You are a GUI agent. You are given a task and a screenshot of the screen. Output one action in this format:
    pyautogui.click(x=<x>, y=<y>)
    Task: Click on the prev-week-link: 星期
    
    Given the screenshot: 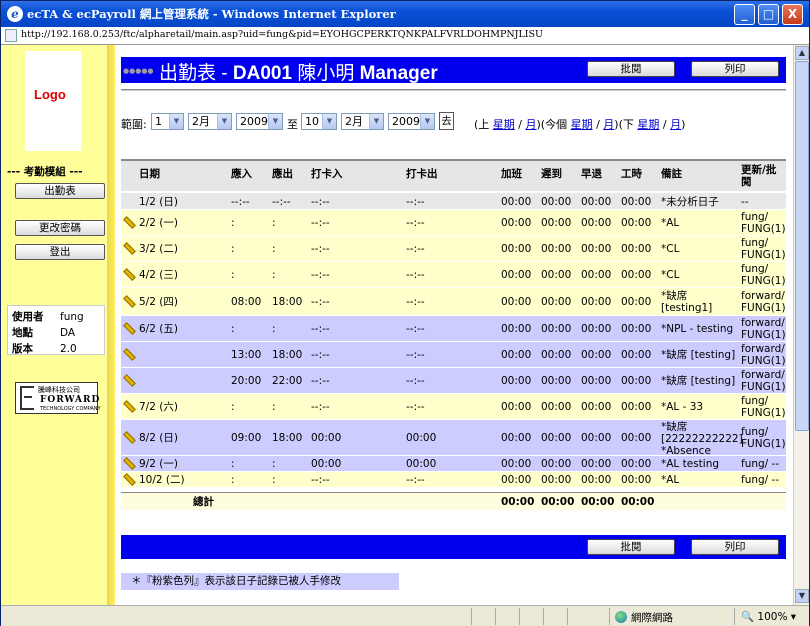 What is the action you would take?
    pyautogui.click(x=504, y=124)
    